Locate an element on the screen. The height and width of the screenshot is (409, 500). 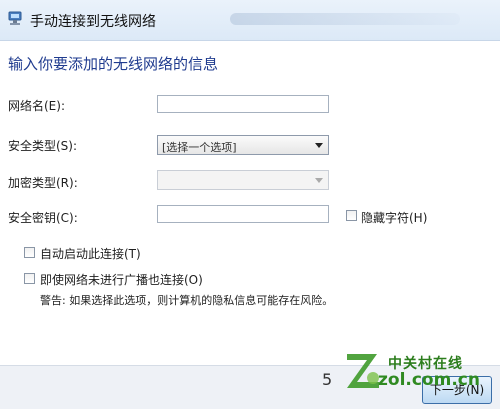
title-bar-blur is located at coordinates (345, 19).